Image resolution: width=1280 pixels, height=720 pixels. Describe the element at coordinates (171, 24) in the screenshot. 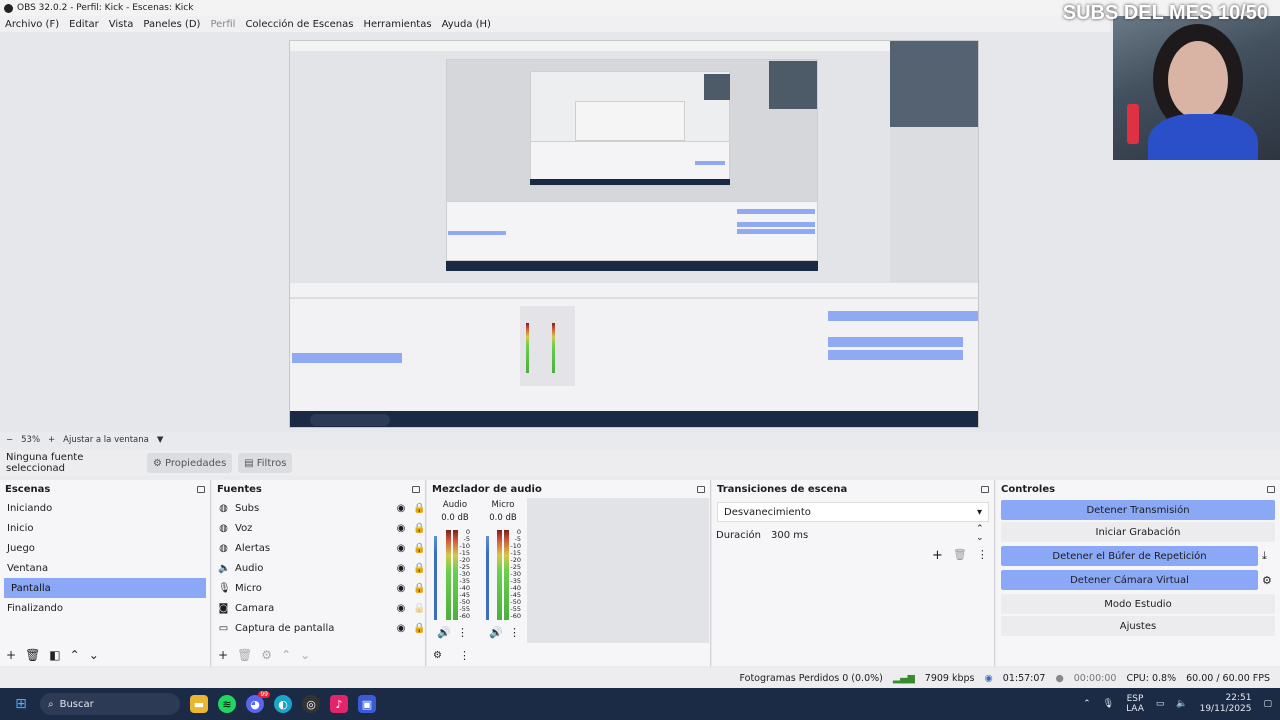

I see `menu-paneles: Paneles (D)` at that location.